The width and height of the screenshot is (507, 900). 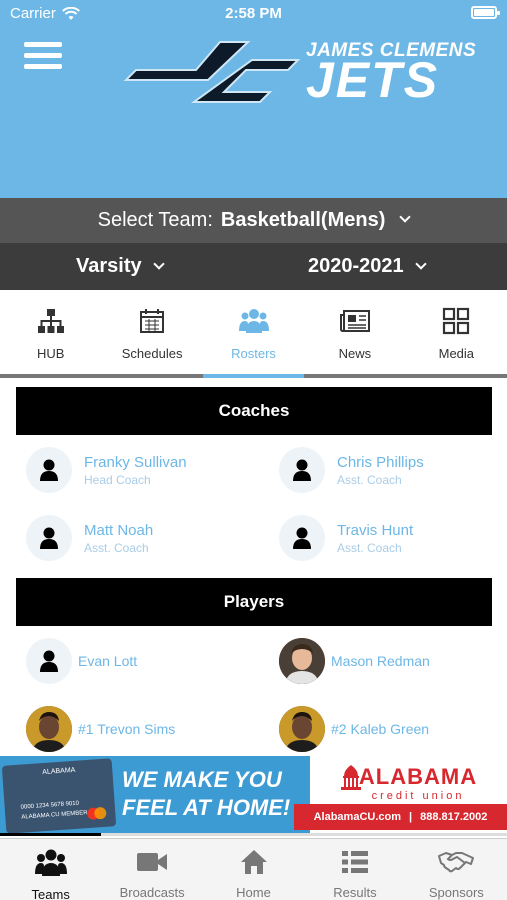 I want to click on level-season-row: Varsity 2020-2021, so click(x=253, y=266).